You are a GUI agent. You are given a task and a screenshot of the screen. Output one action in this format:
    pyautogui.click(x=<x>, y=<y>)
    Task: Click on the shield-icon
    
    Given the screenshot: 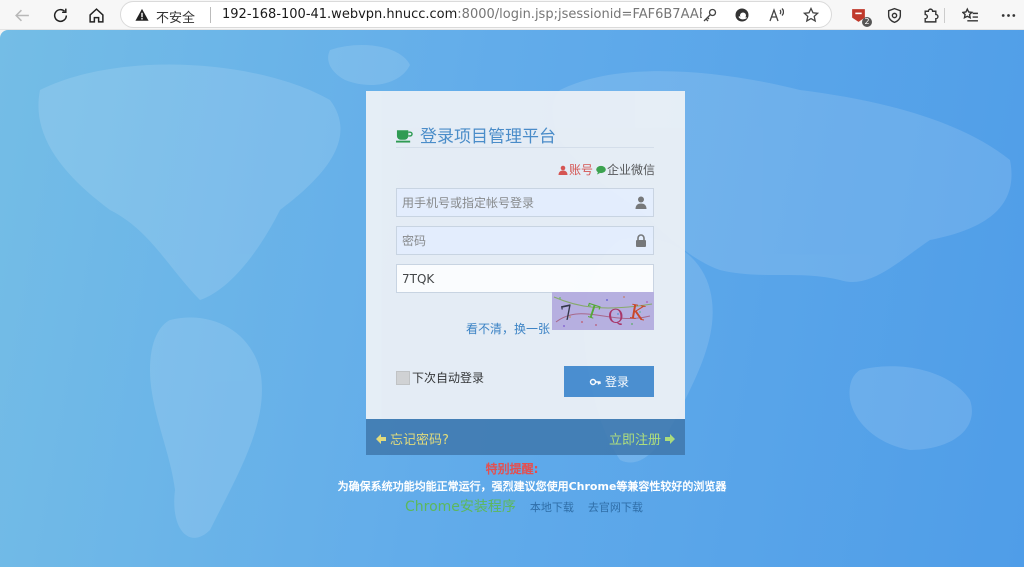 What is the action you would take?
    pyautogui.click(x=894, y=15)
    